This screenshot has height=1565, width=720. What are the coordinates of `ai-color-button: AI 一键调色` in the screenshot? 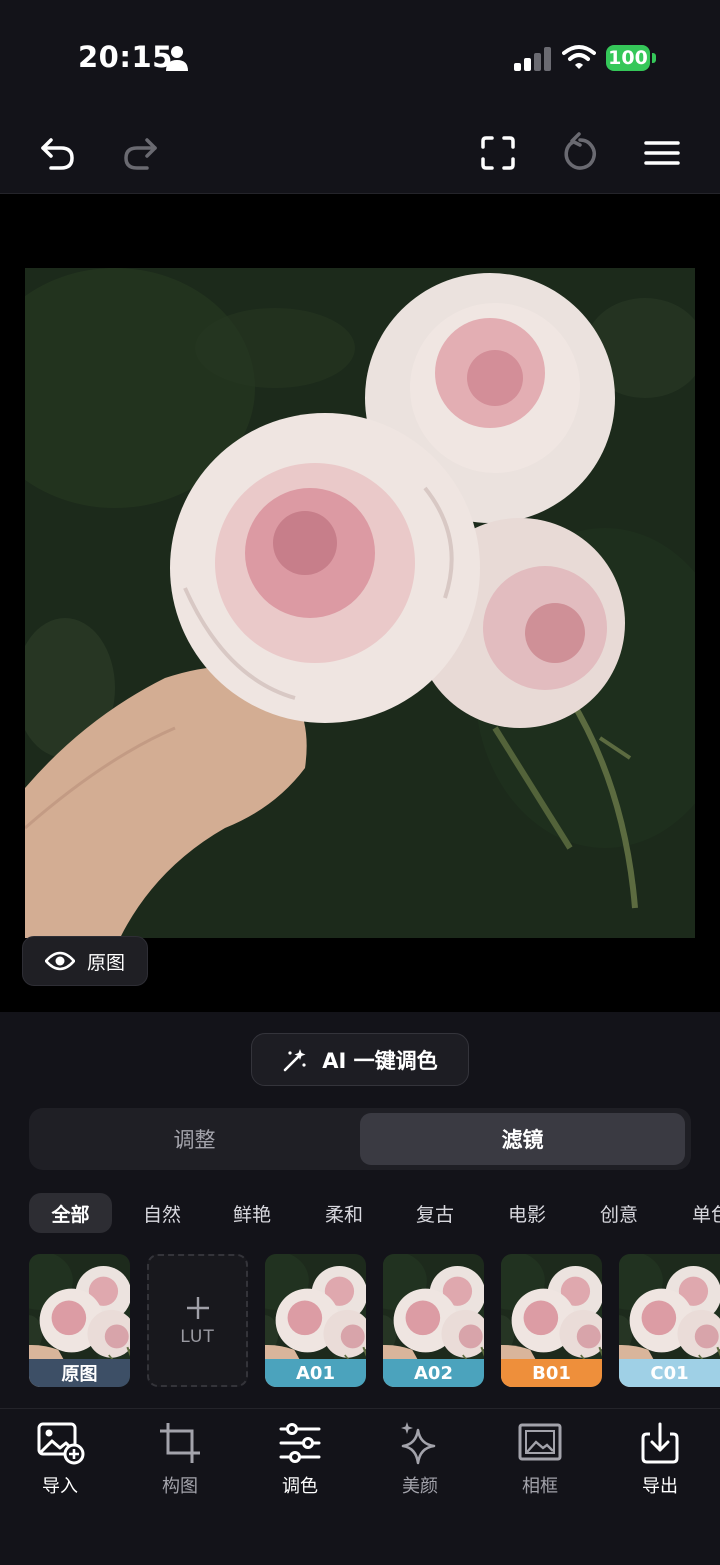 It's located at (360, 1059).